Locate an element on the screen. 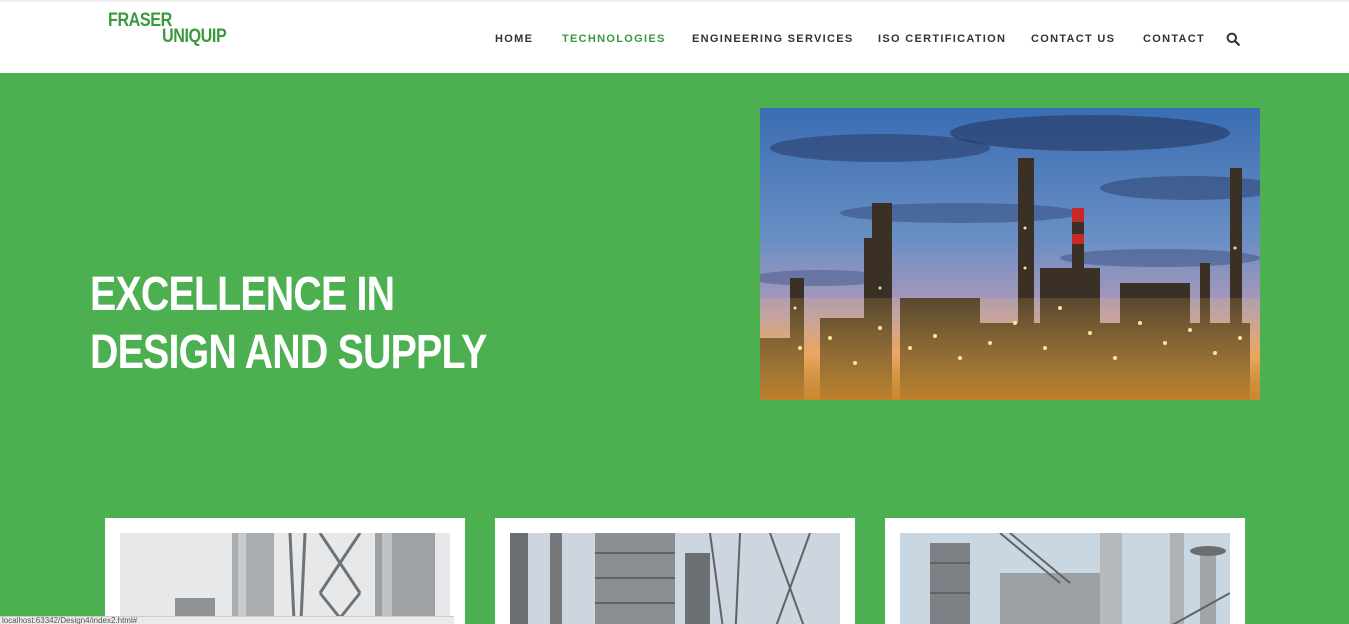 This screenshot has width=1349, height=624. browser-status-bar: localhost:63342/Design4/index2.html# is located at coordinates (227, 620).